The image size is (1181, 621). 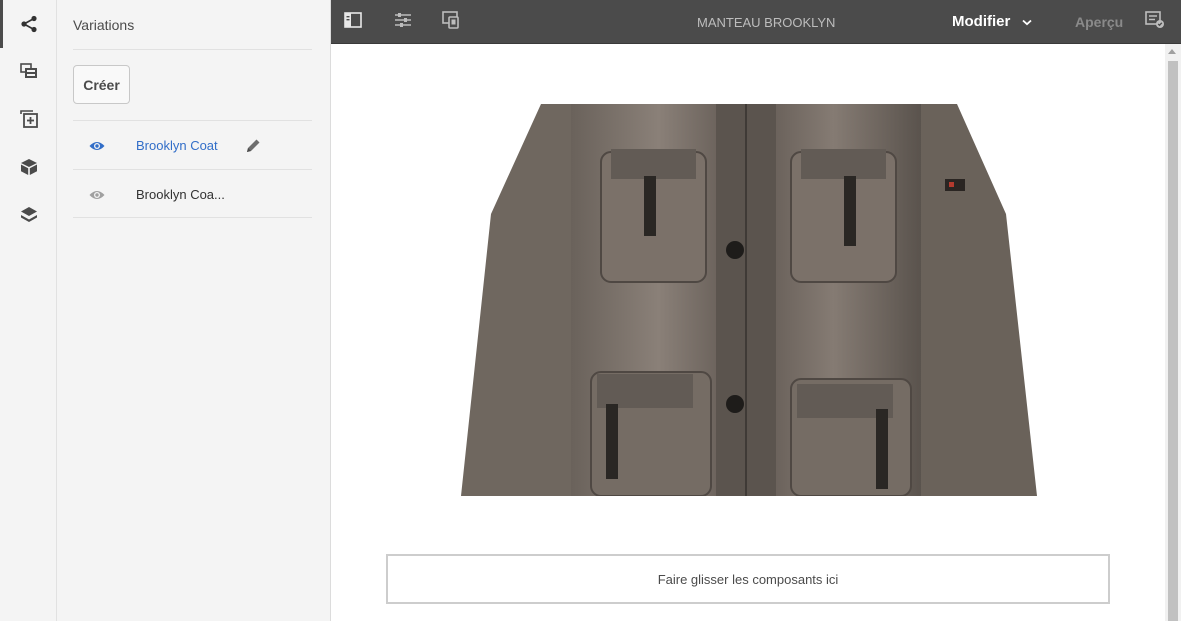 I want to click on devices-icon, so click(x=451, y=22).